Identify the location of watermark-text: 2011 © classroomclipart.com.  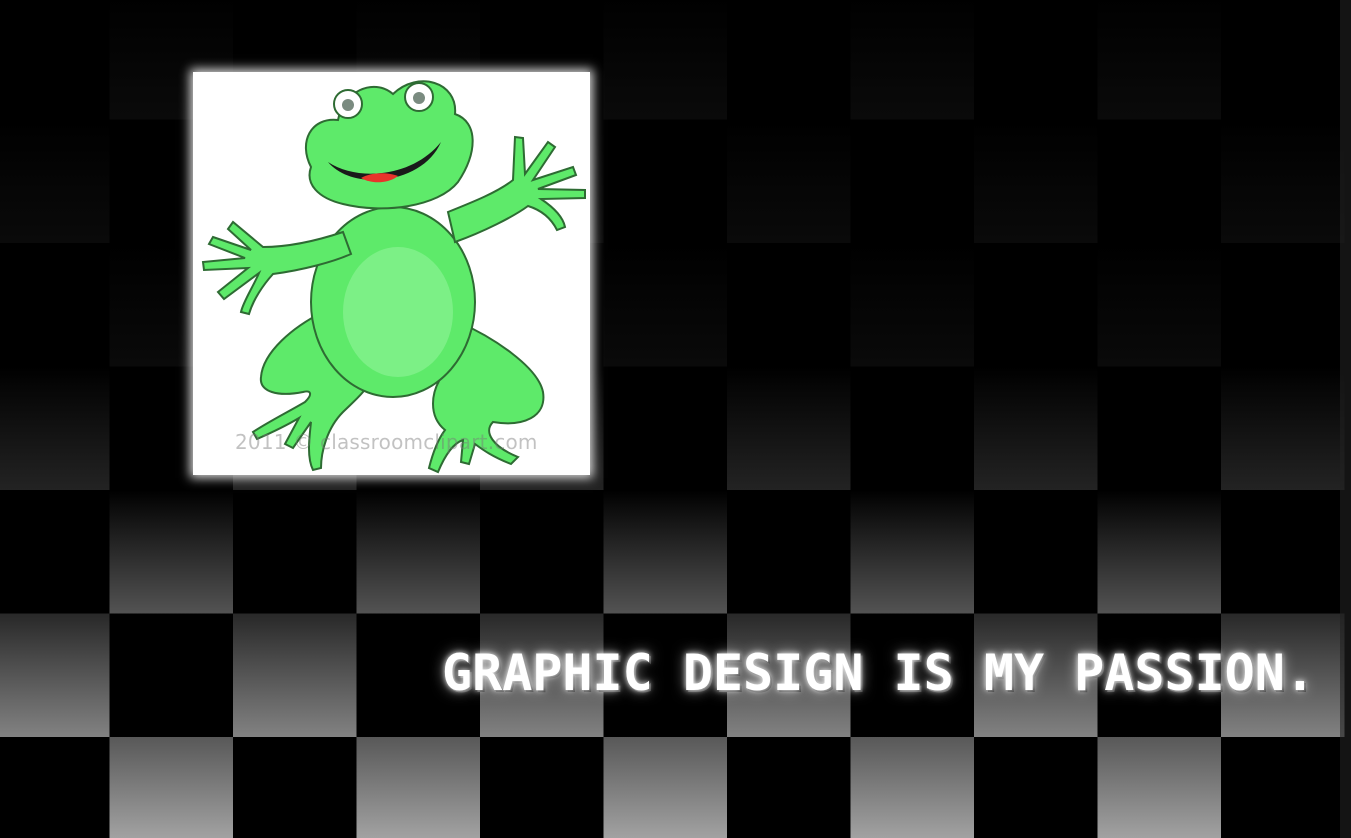
(386, 442).